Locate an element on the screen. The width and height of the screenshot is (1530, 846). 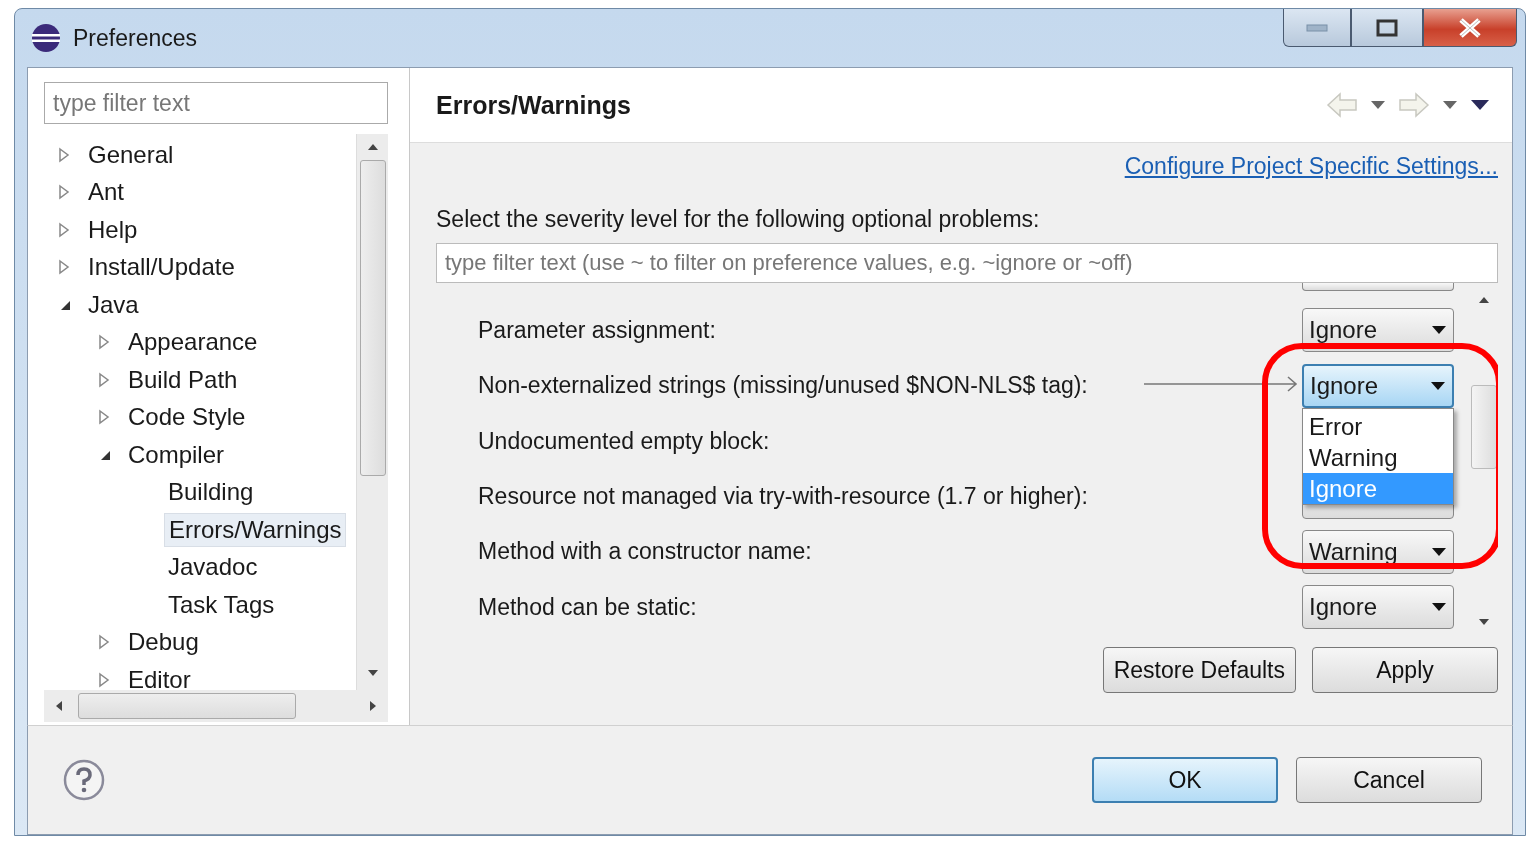
cancel-button: Cancel is located at coordinates (1389, 780).